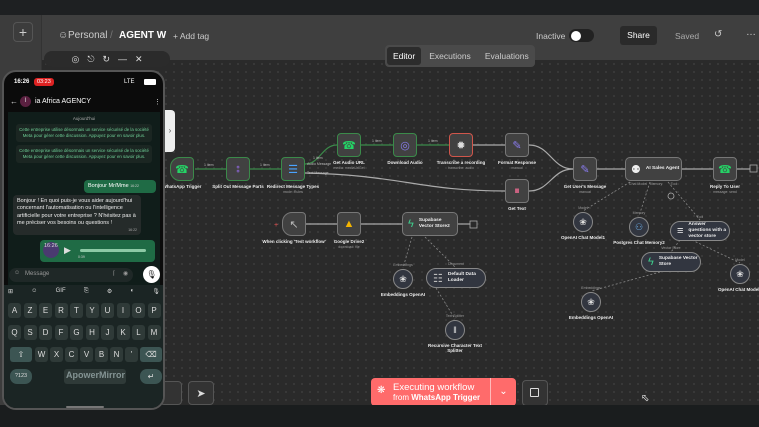  What do you see at coordinates (114, 273) in the screenshot?
I see `attach-icon: ⌈` at bounding box center [114, 273].